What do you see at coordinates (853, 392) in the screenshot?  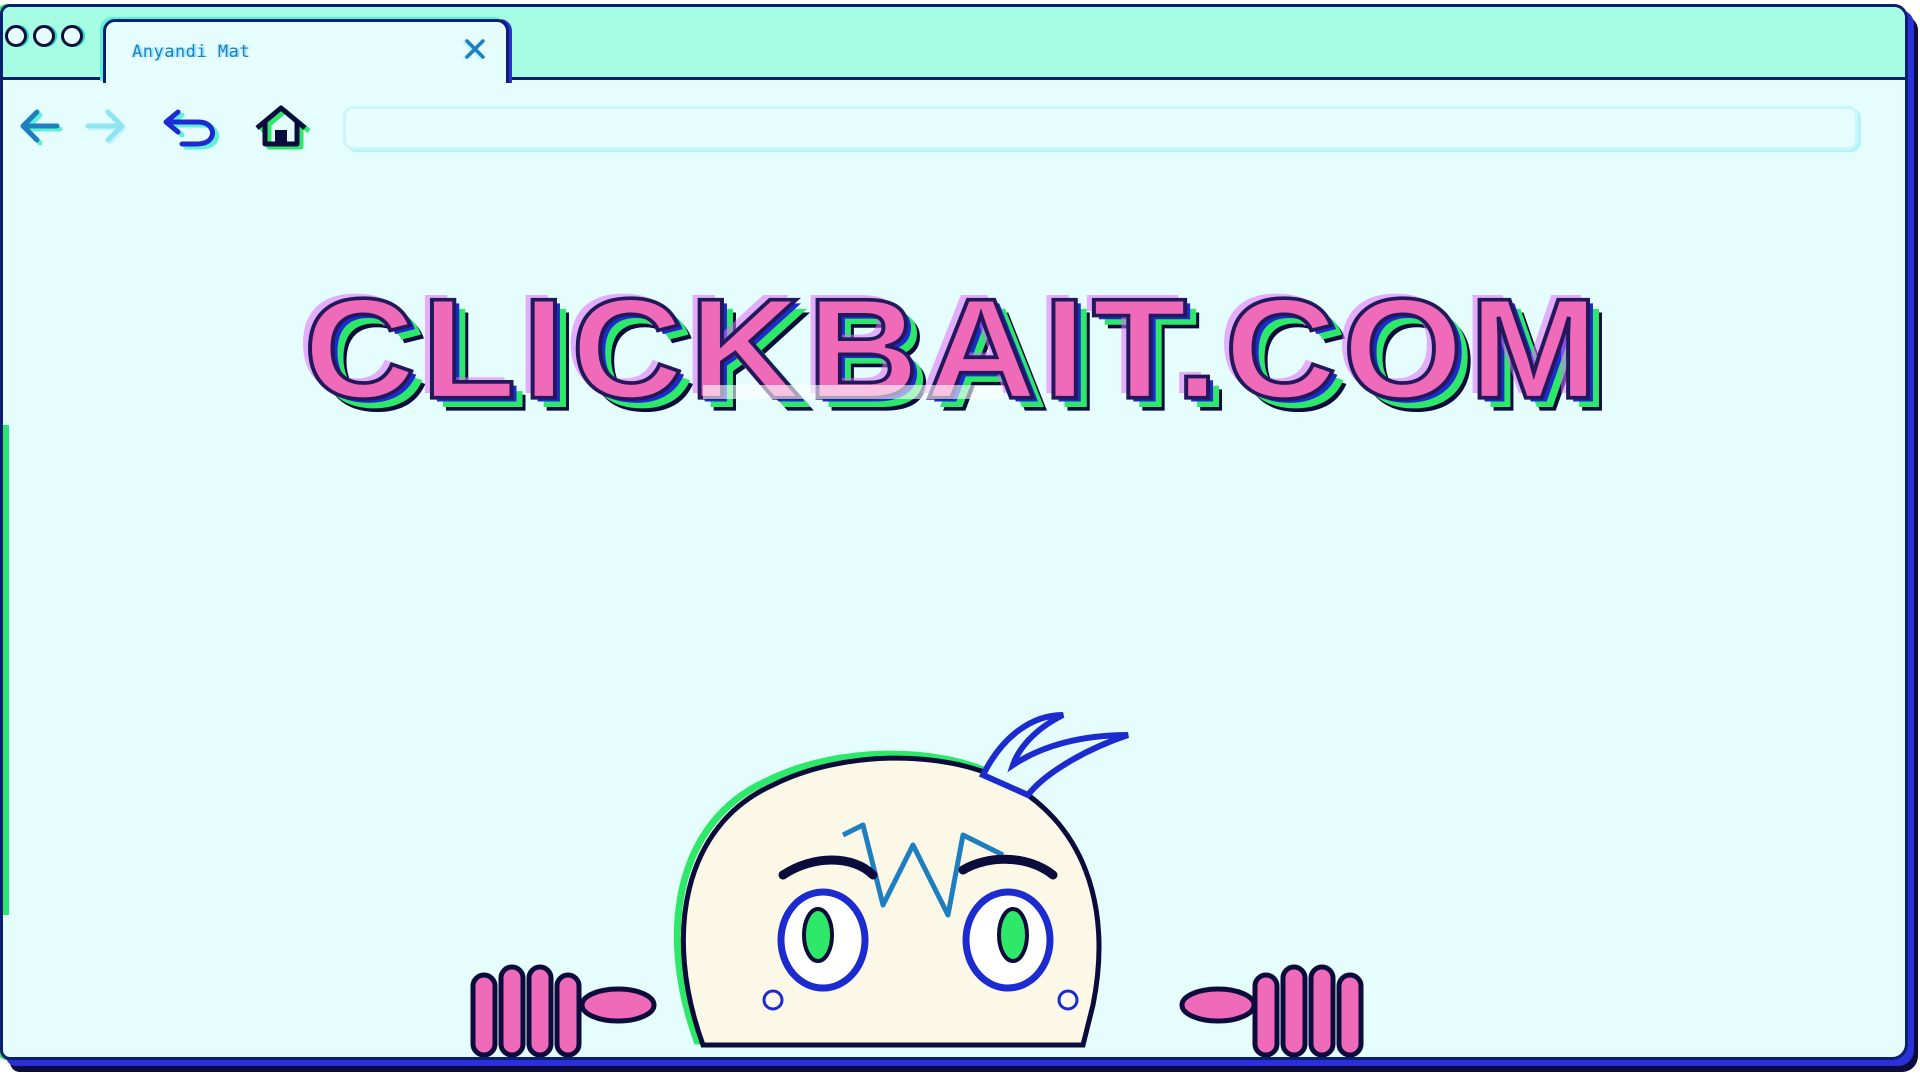 I see `glitch-slice` at bounding box center [853, 392].